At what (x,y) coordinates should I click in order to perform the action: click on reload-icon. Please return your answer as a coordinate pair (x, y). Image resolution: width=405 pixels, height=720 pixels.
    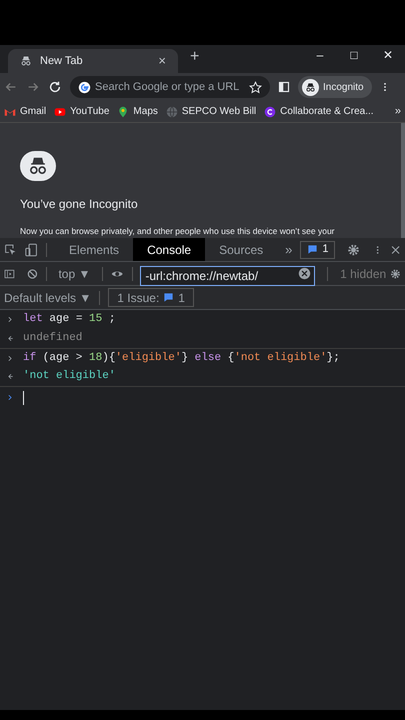
    Looking at the image, I should click on (55, 87).